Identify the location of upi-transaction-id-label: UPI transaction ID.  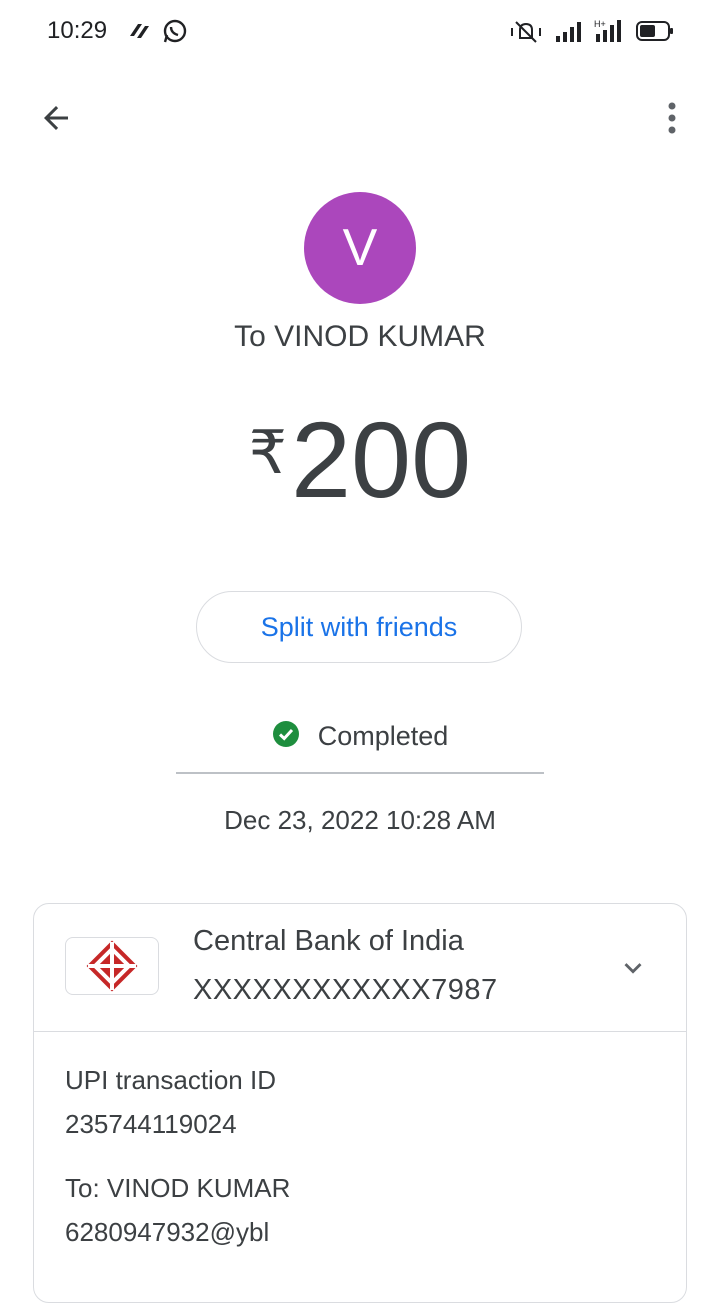
(170, 1080).